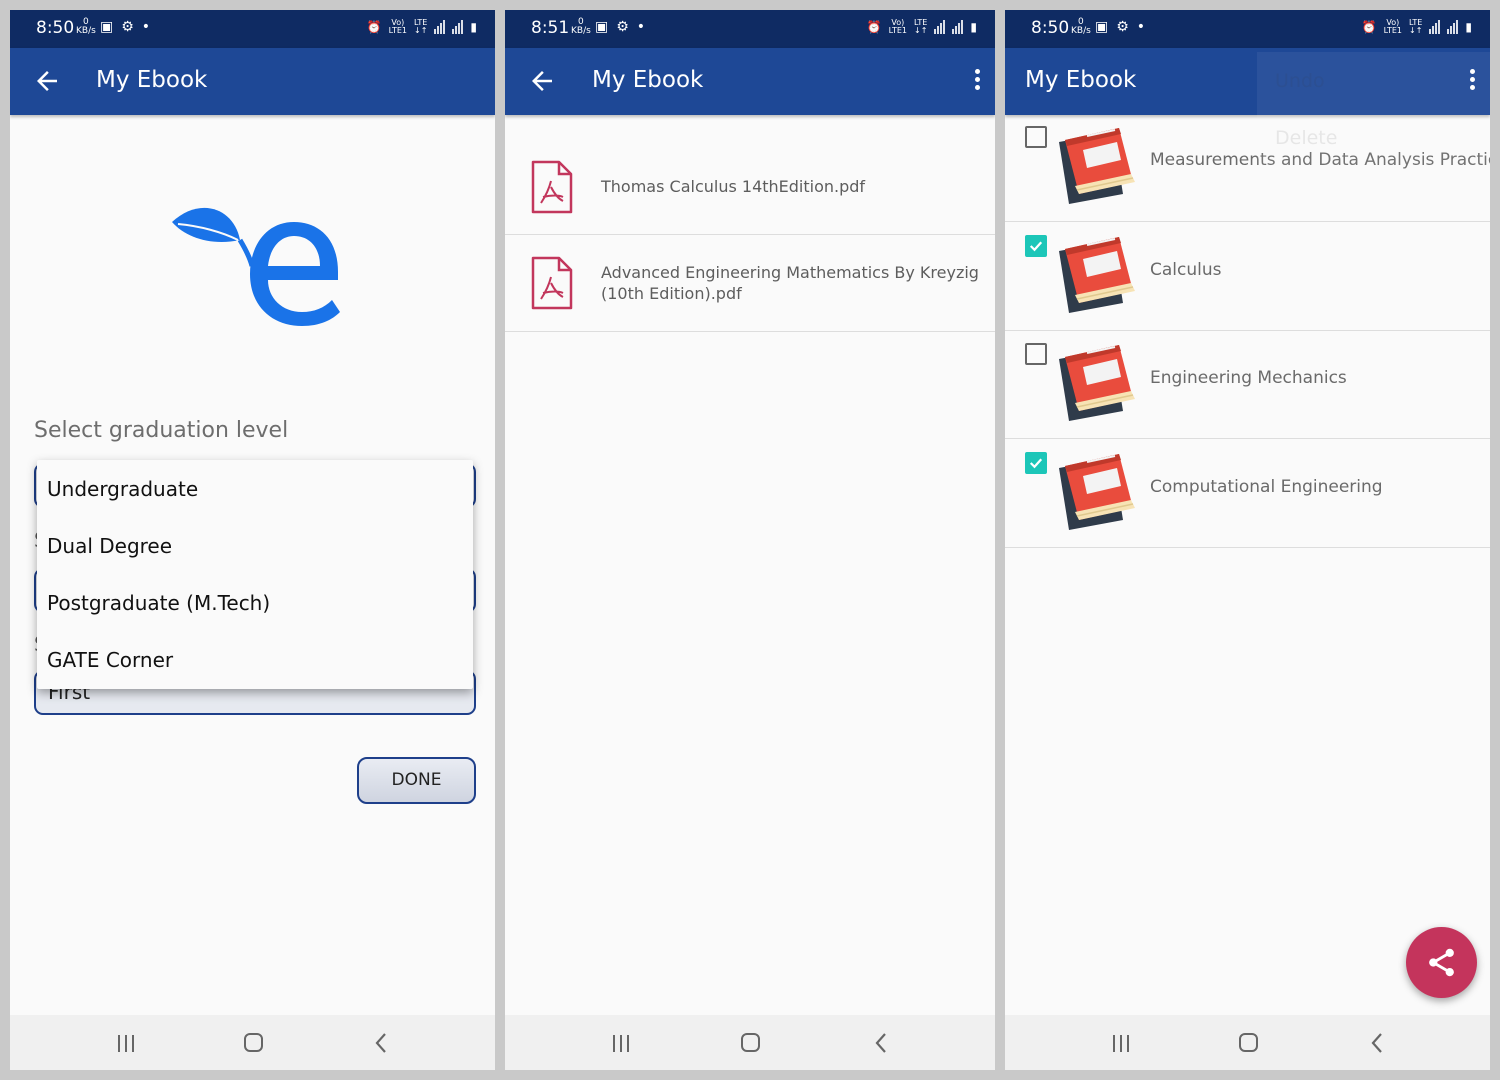  I want to click on book-title: Calculus, so click(1186, 269).